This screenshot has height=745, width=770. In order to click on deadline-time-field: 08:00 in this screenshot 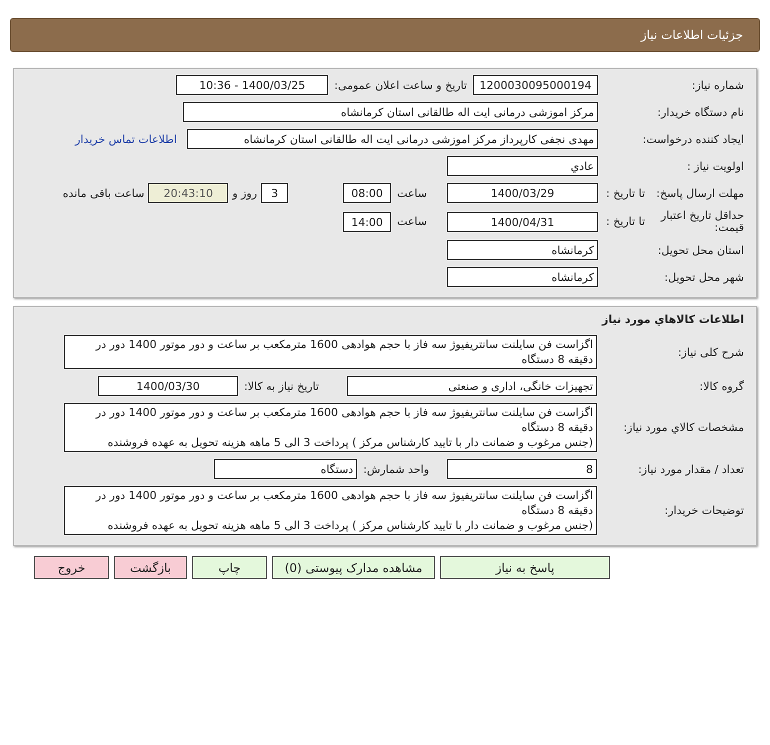, I will do `click(367, 193)`.